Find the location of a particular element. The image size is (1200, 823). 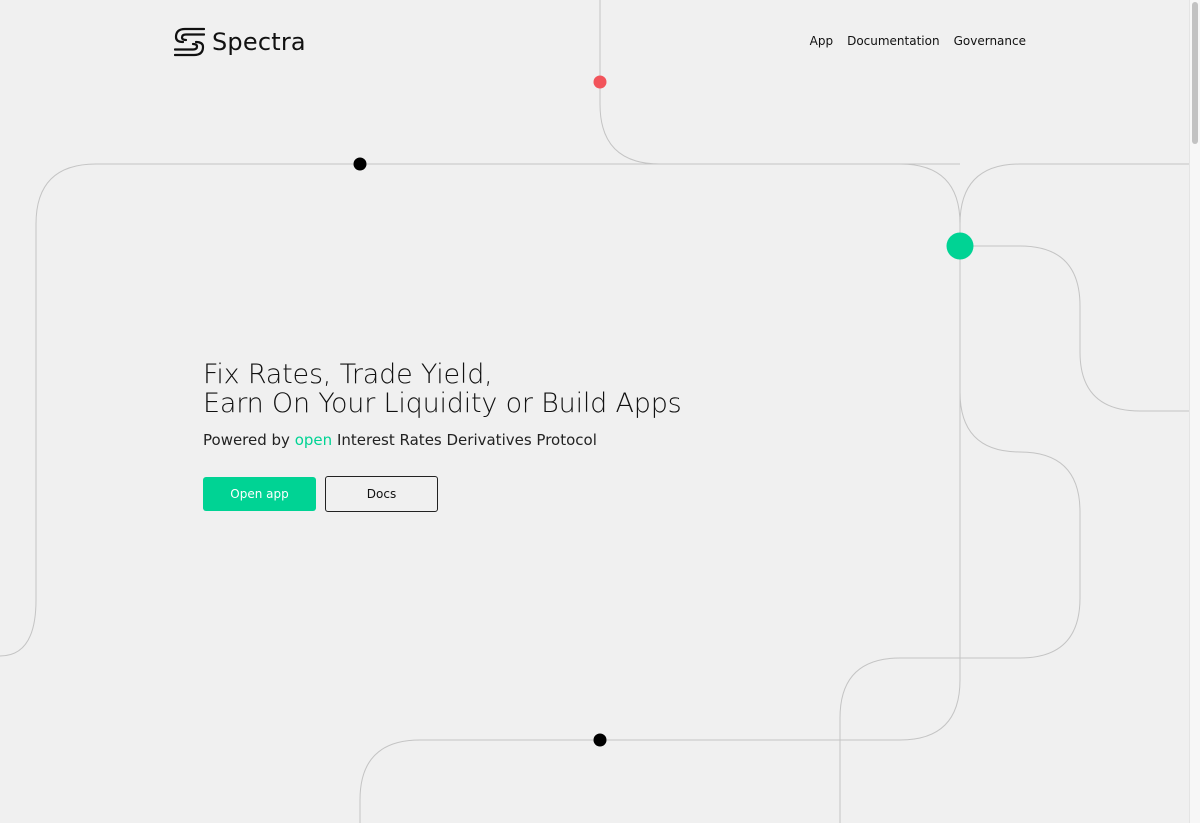

black-node-dot-bottom is located at coordinates (600, 740).